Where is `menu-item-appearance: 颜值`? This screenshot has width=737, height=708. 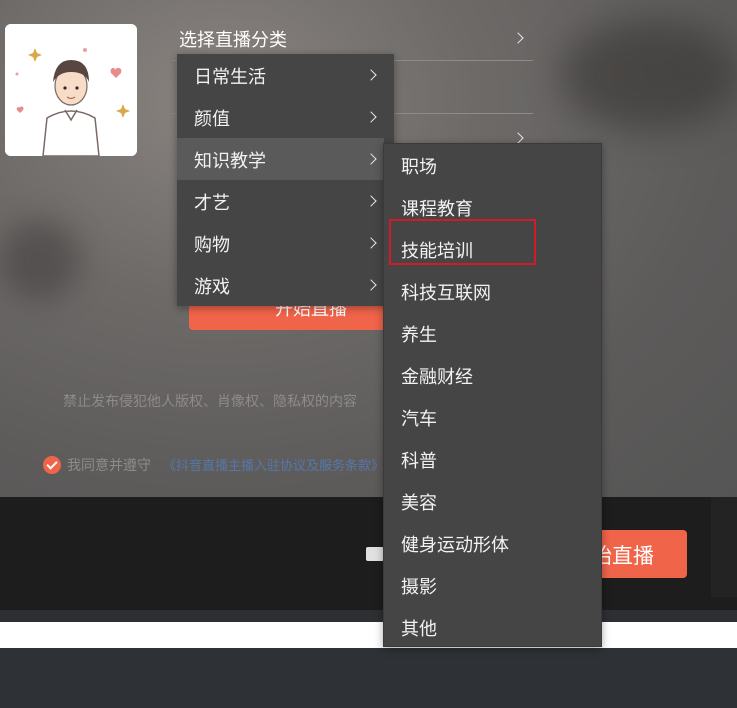 menu-item-appearance: 颜值 is located at coordinates (285, 117).